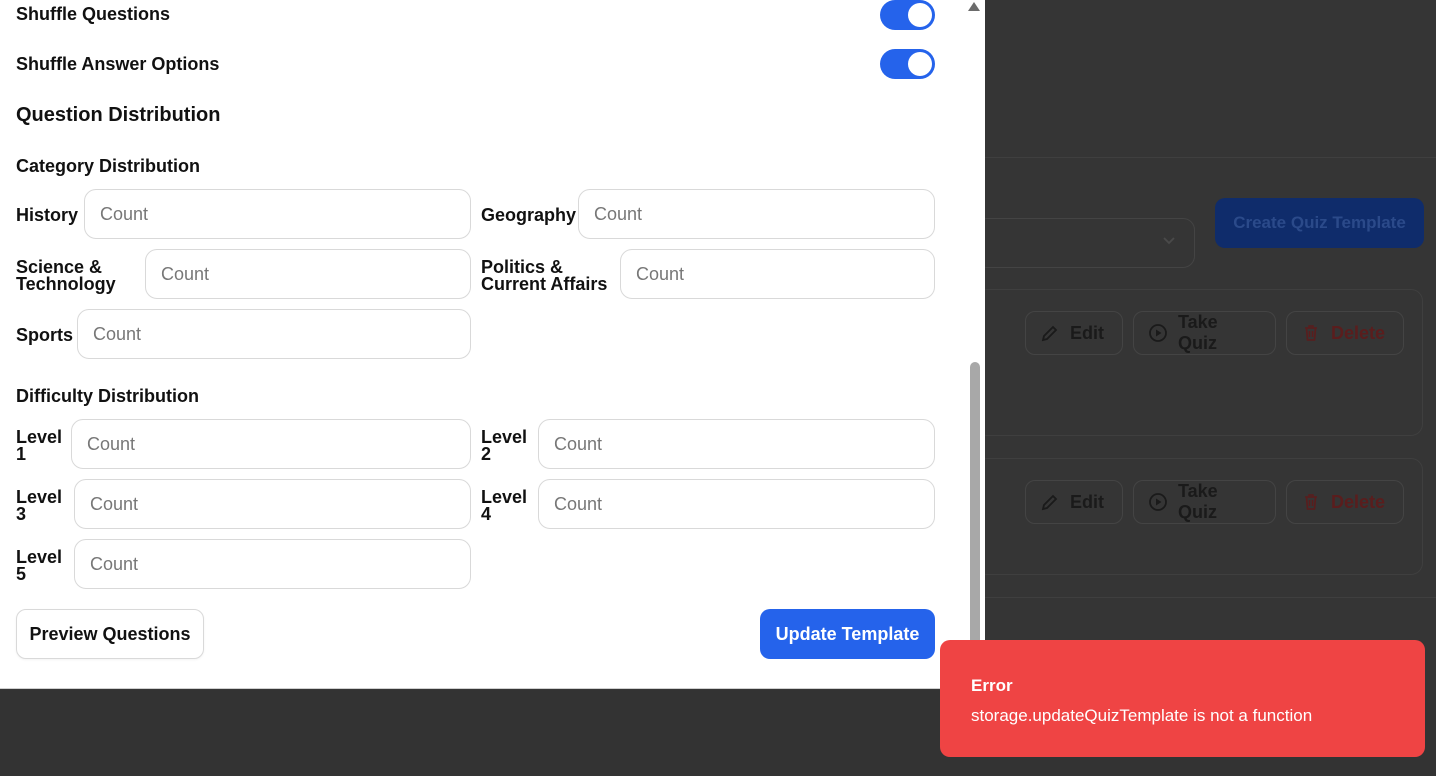 The width and height of the screenshot is (1436, 776). Describe the element at coordinates (274, 334) in the screenshot. I see `sports-count-input` at that location.